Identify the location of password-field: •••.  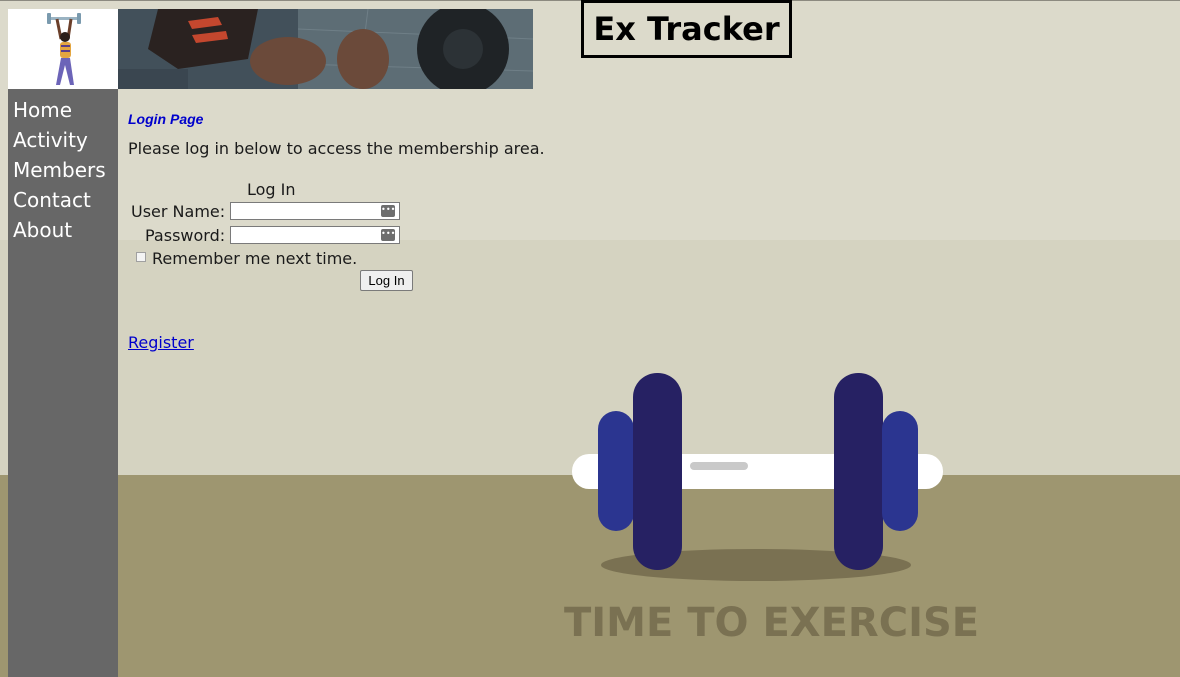
(315, 235).